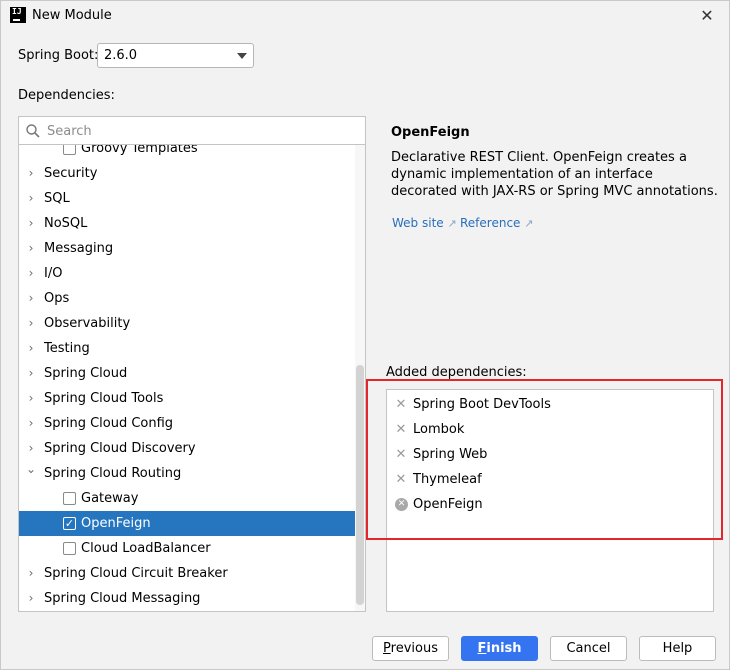 Image resolution: width=730 pixels, height=670 pixels. What do you see at coordinates (58, 55) in the screenshot?
I see `spring-boot-label: Spring Boot:` at bounding box center [58, 55].